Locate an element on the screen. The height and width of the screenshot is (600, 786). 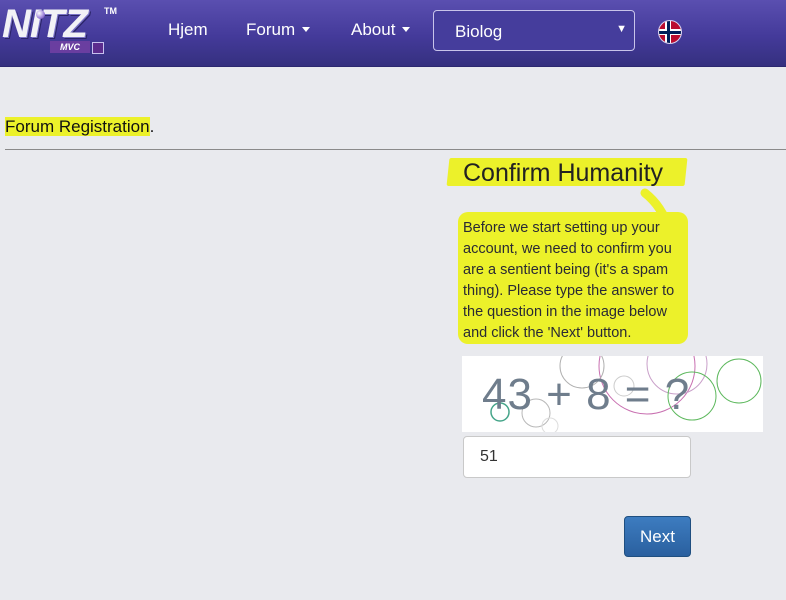
nav-forum-label: Forum is located at coordinates (271, 29).